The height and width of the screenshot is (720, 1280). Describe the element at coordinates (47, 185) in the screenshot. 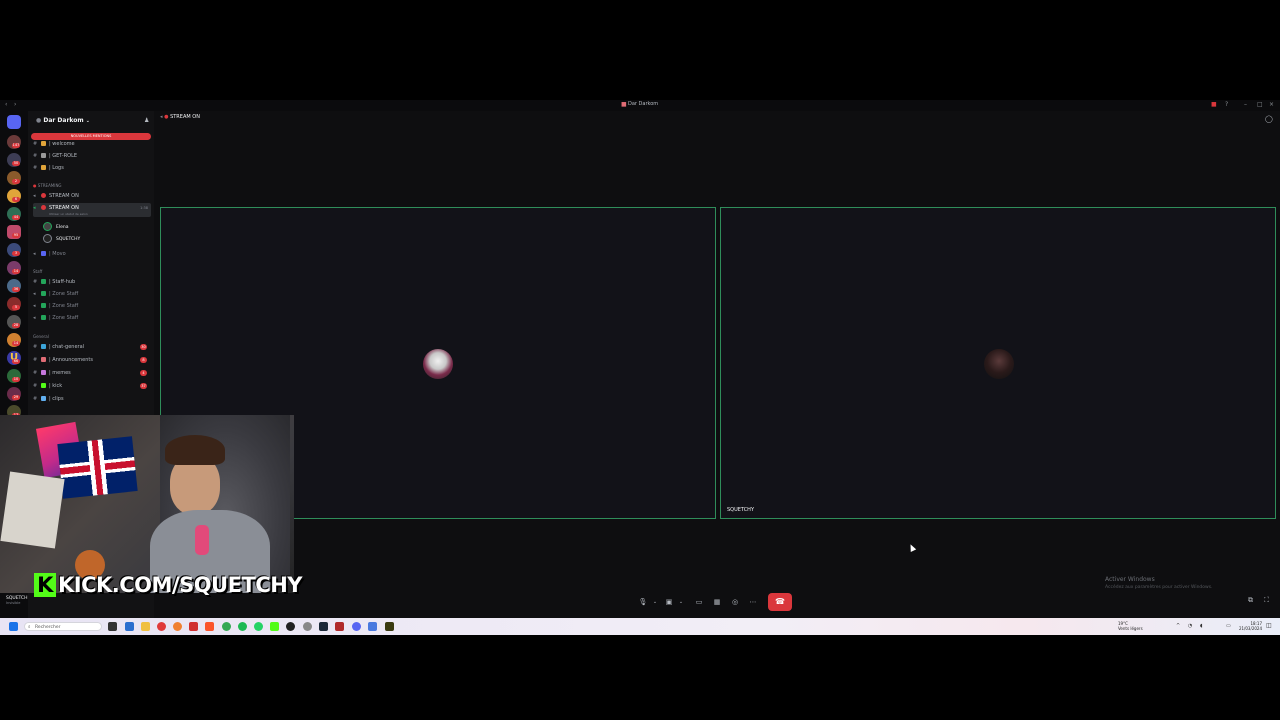

I see `category-streaming: ● STREAMING` at that location.